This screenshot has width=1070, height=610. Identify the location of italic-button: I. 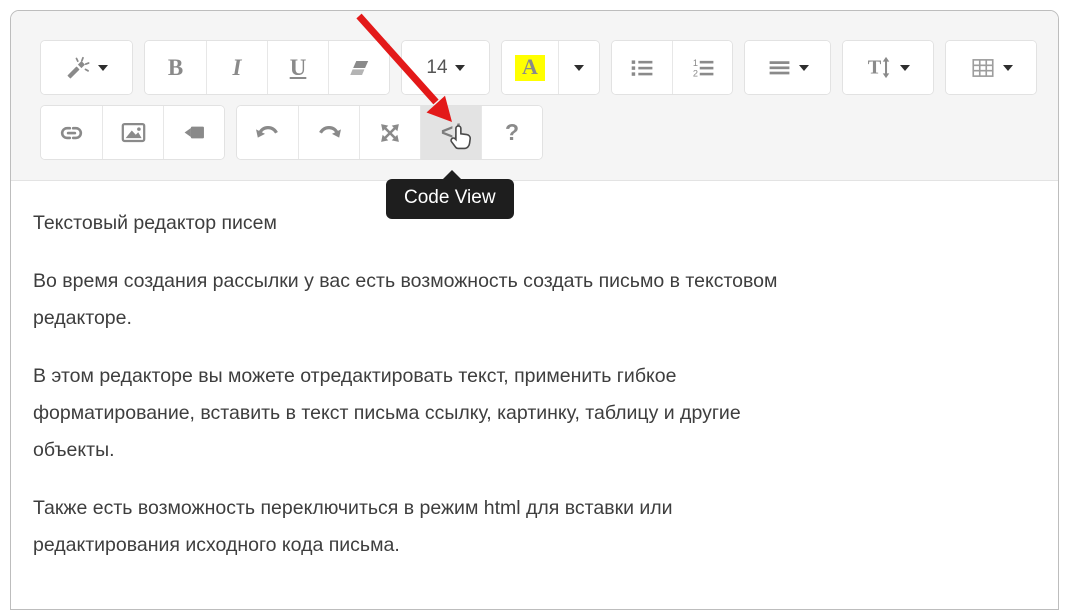
(236, 67).